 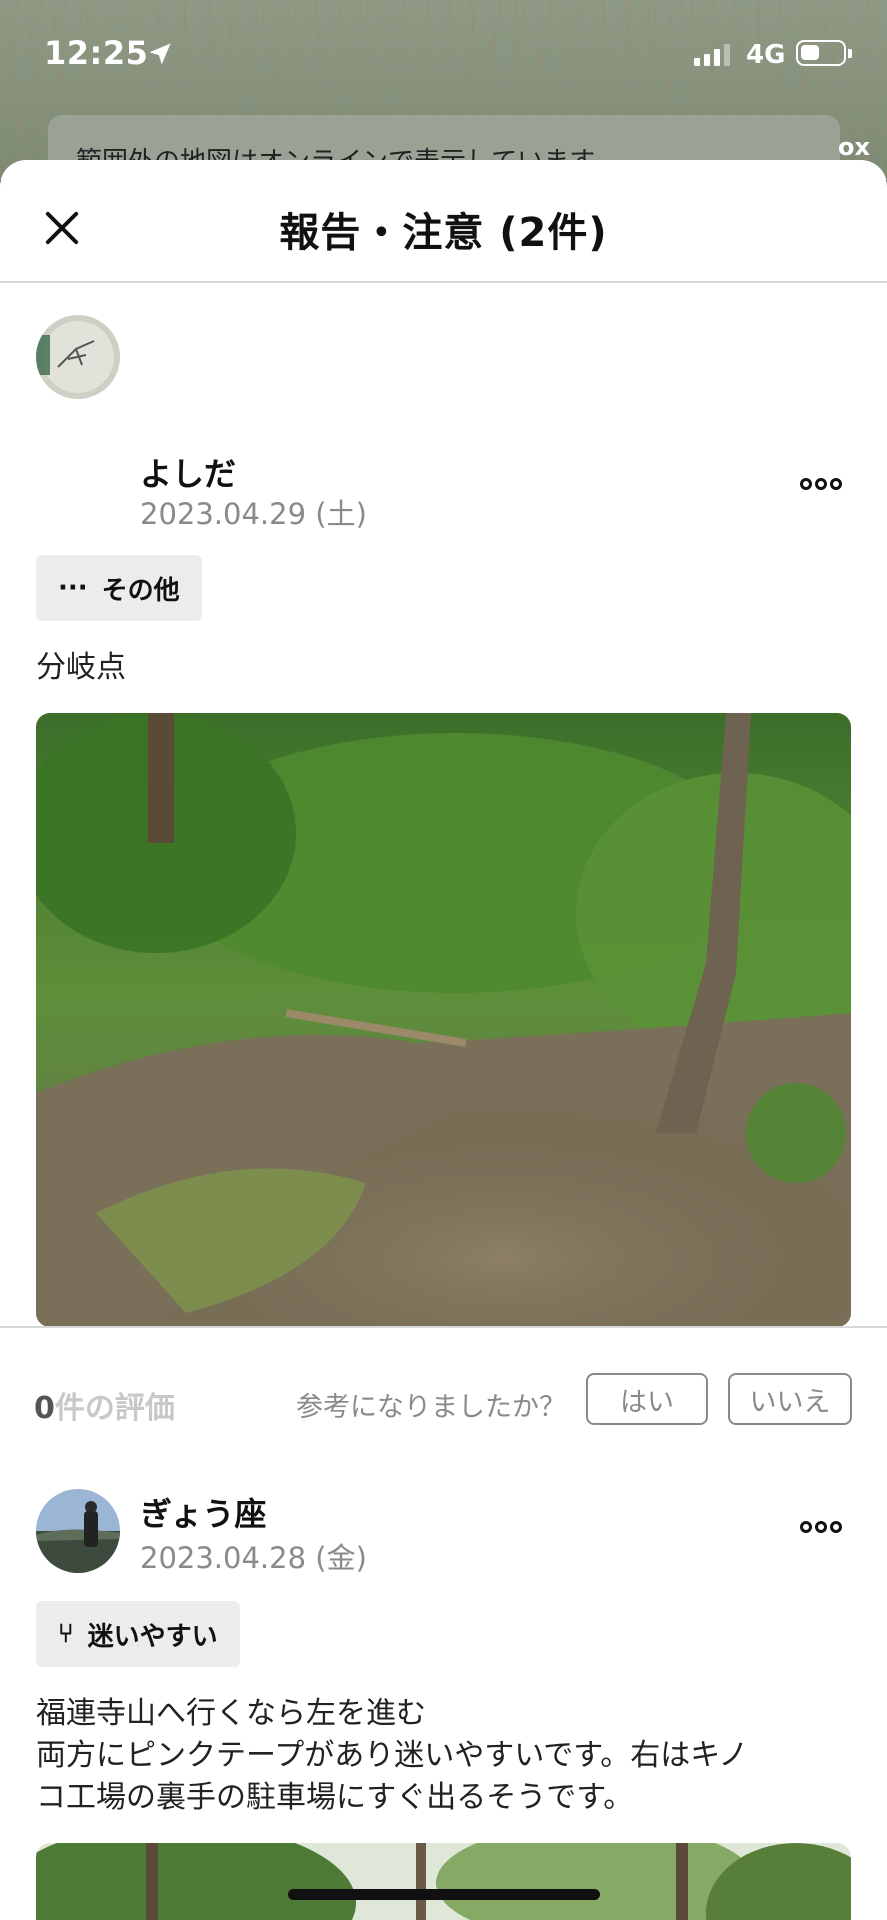 I want to click on signal-bars-icon, so click(x=712, y=55).